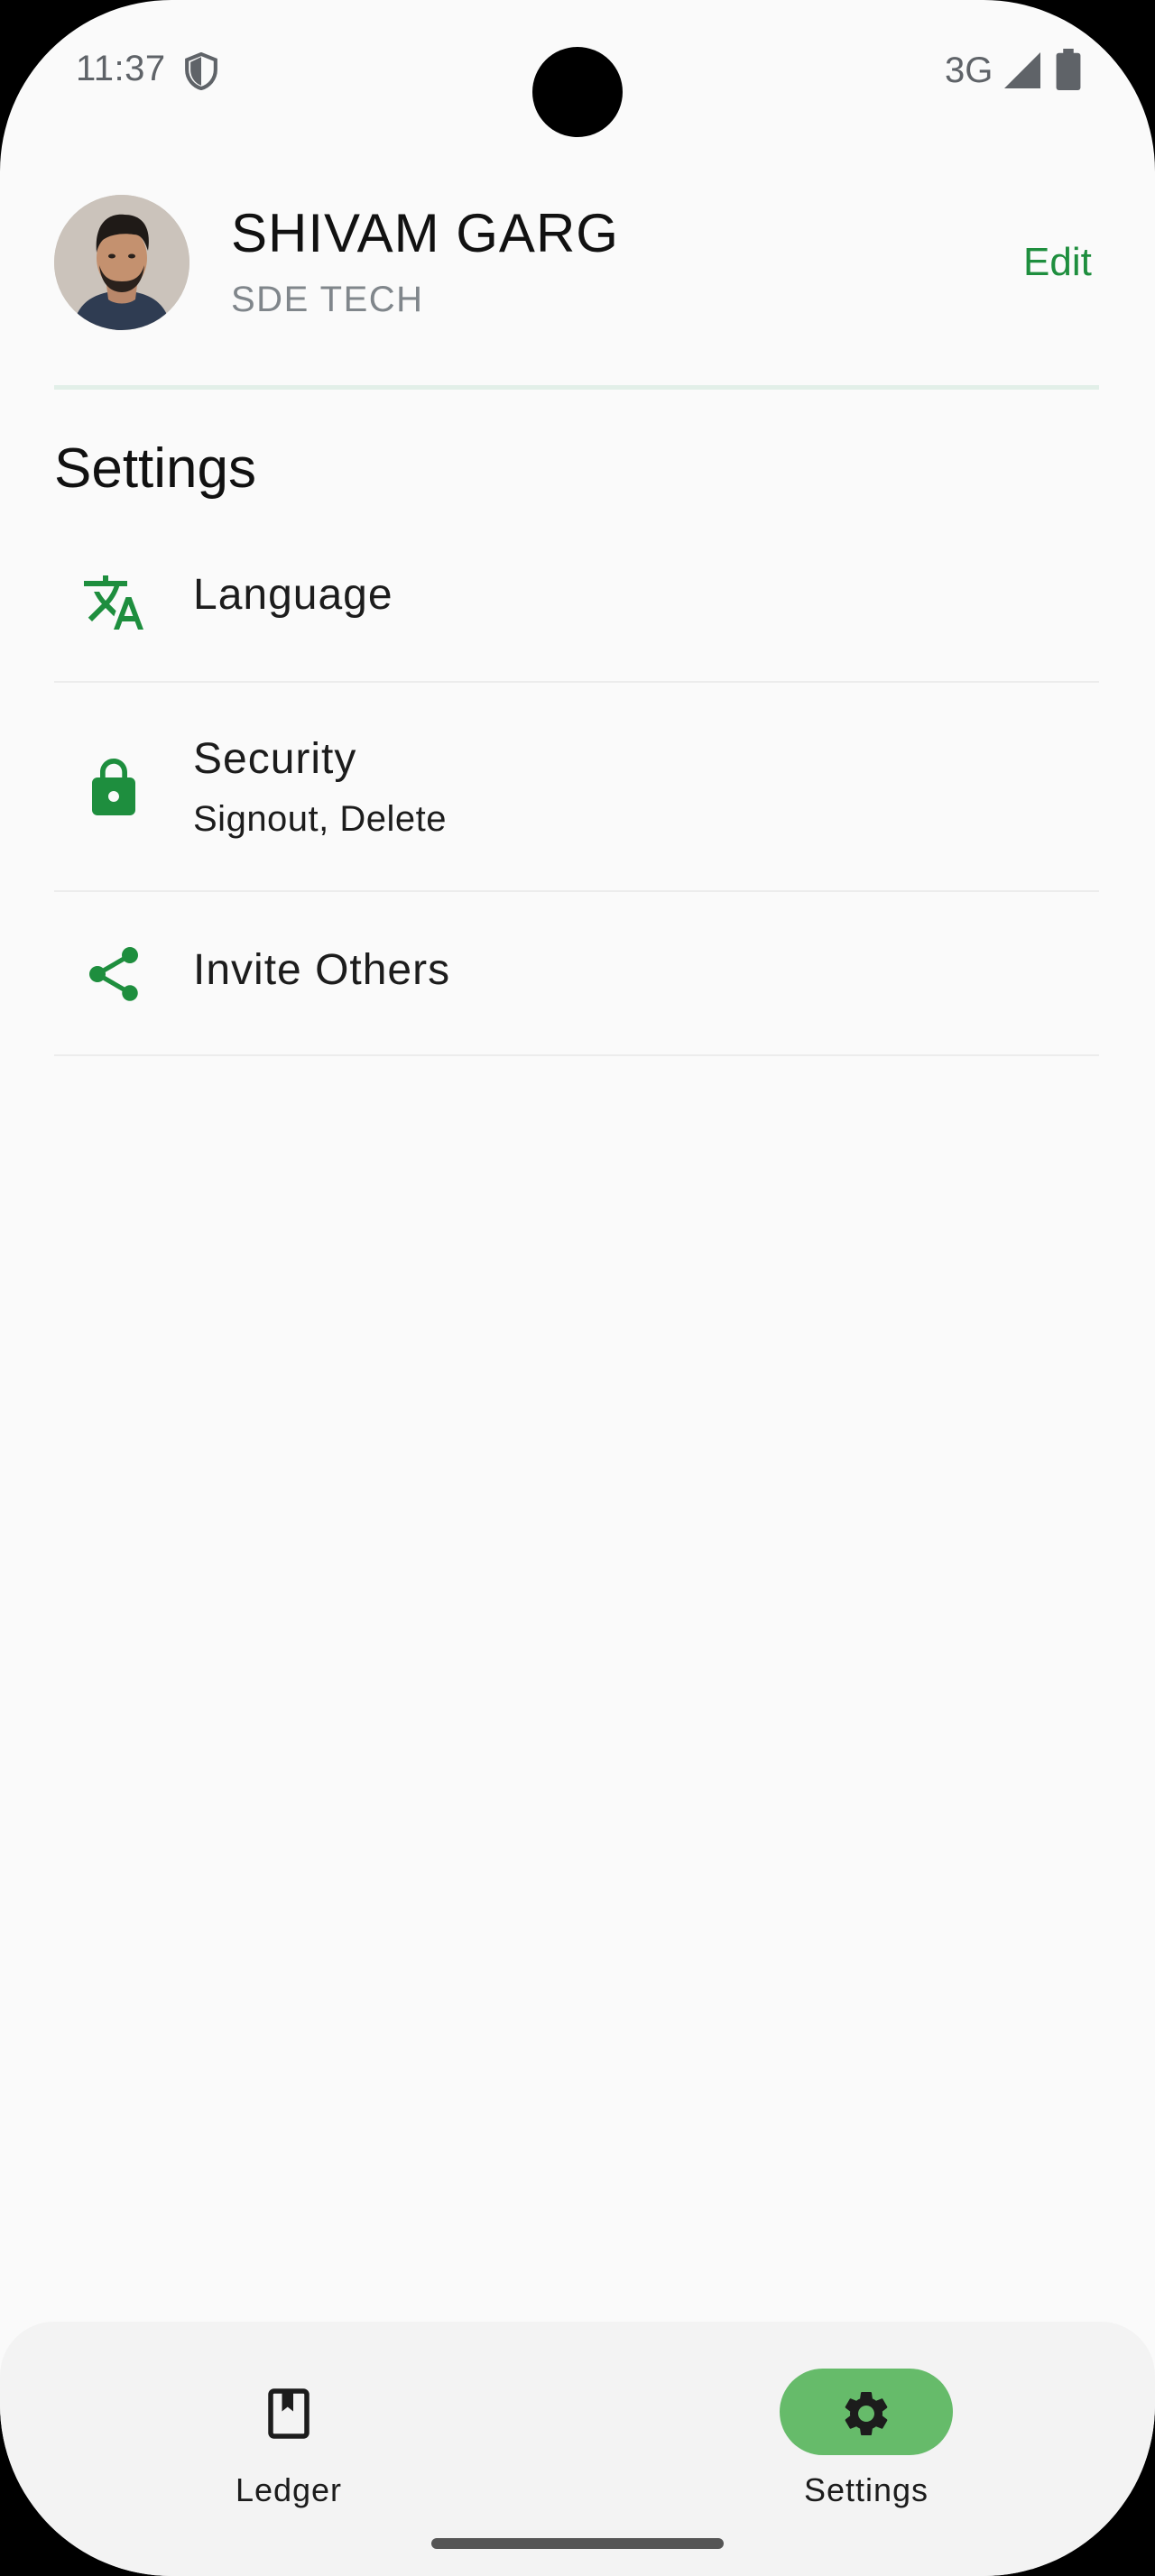  I want to click on edit-profile-button: Edit, so click(1057, 262).